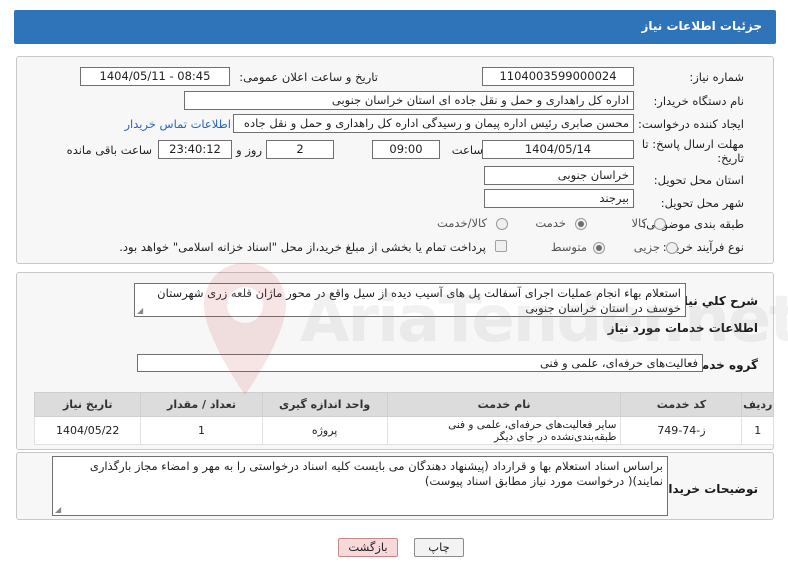 This screenshot has height=574, width=788. I want to click on remaining-days-field: 2, so click(300, 149).